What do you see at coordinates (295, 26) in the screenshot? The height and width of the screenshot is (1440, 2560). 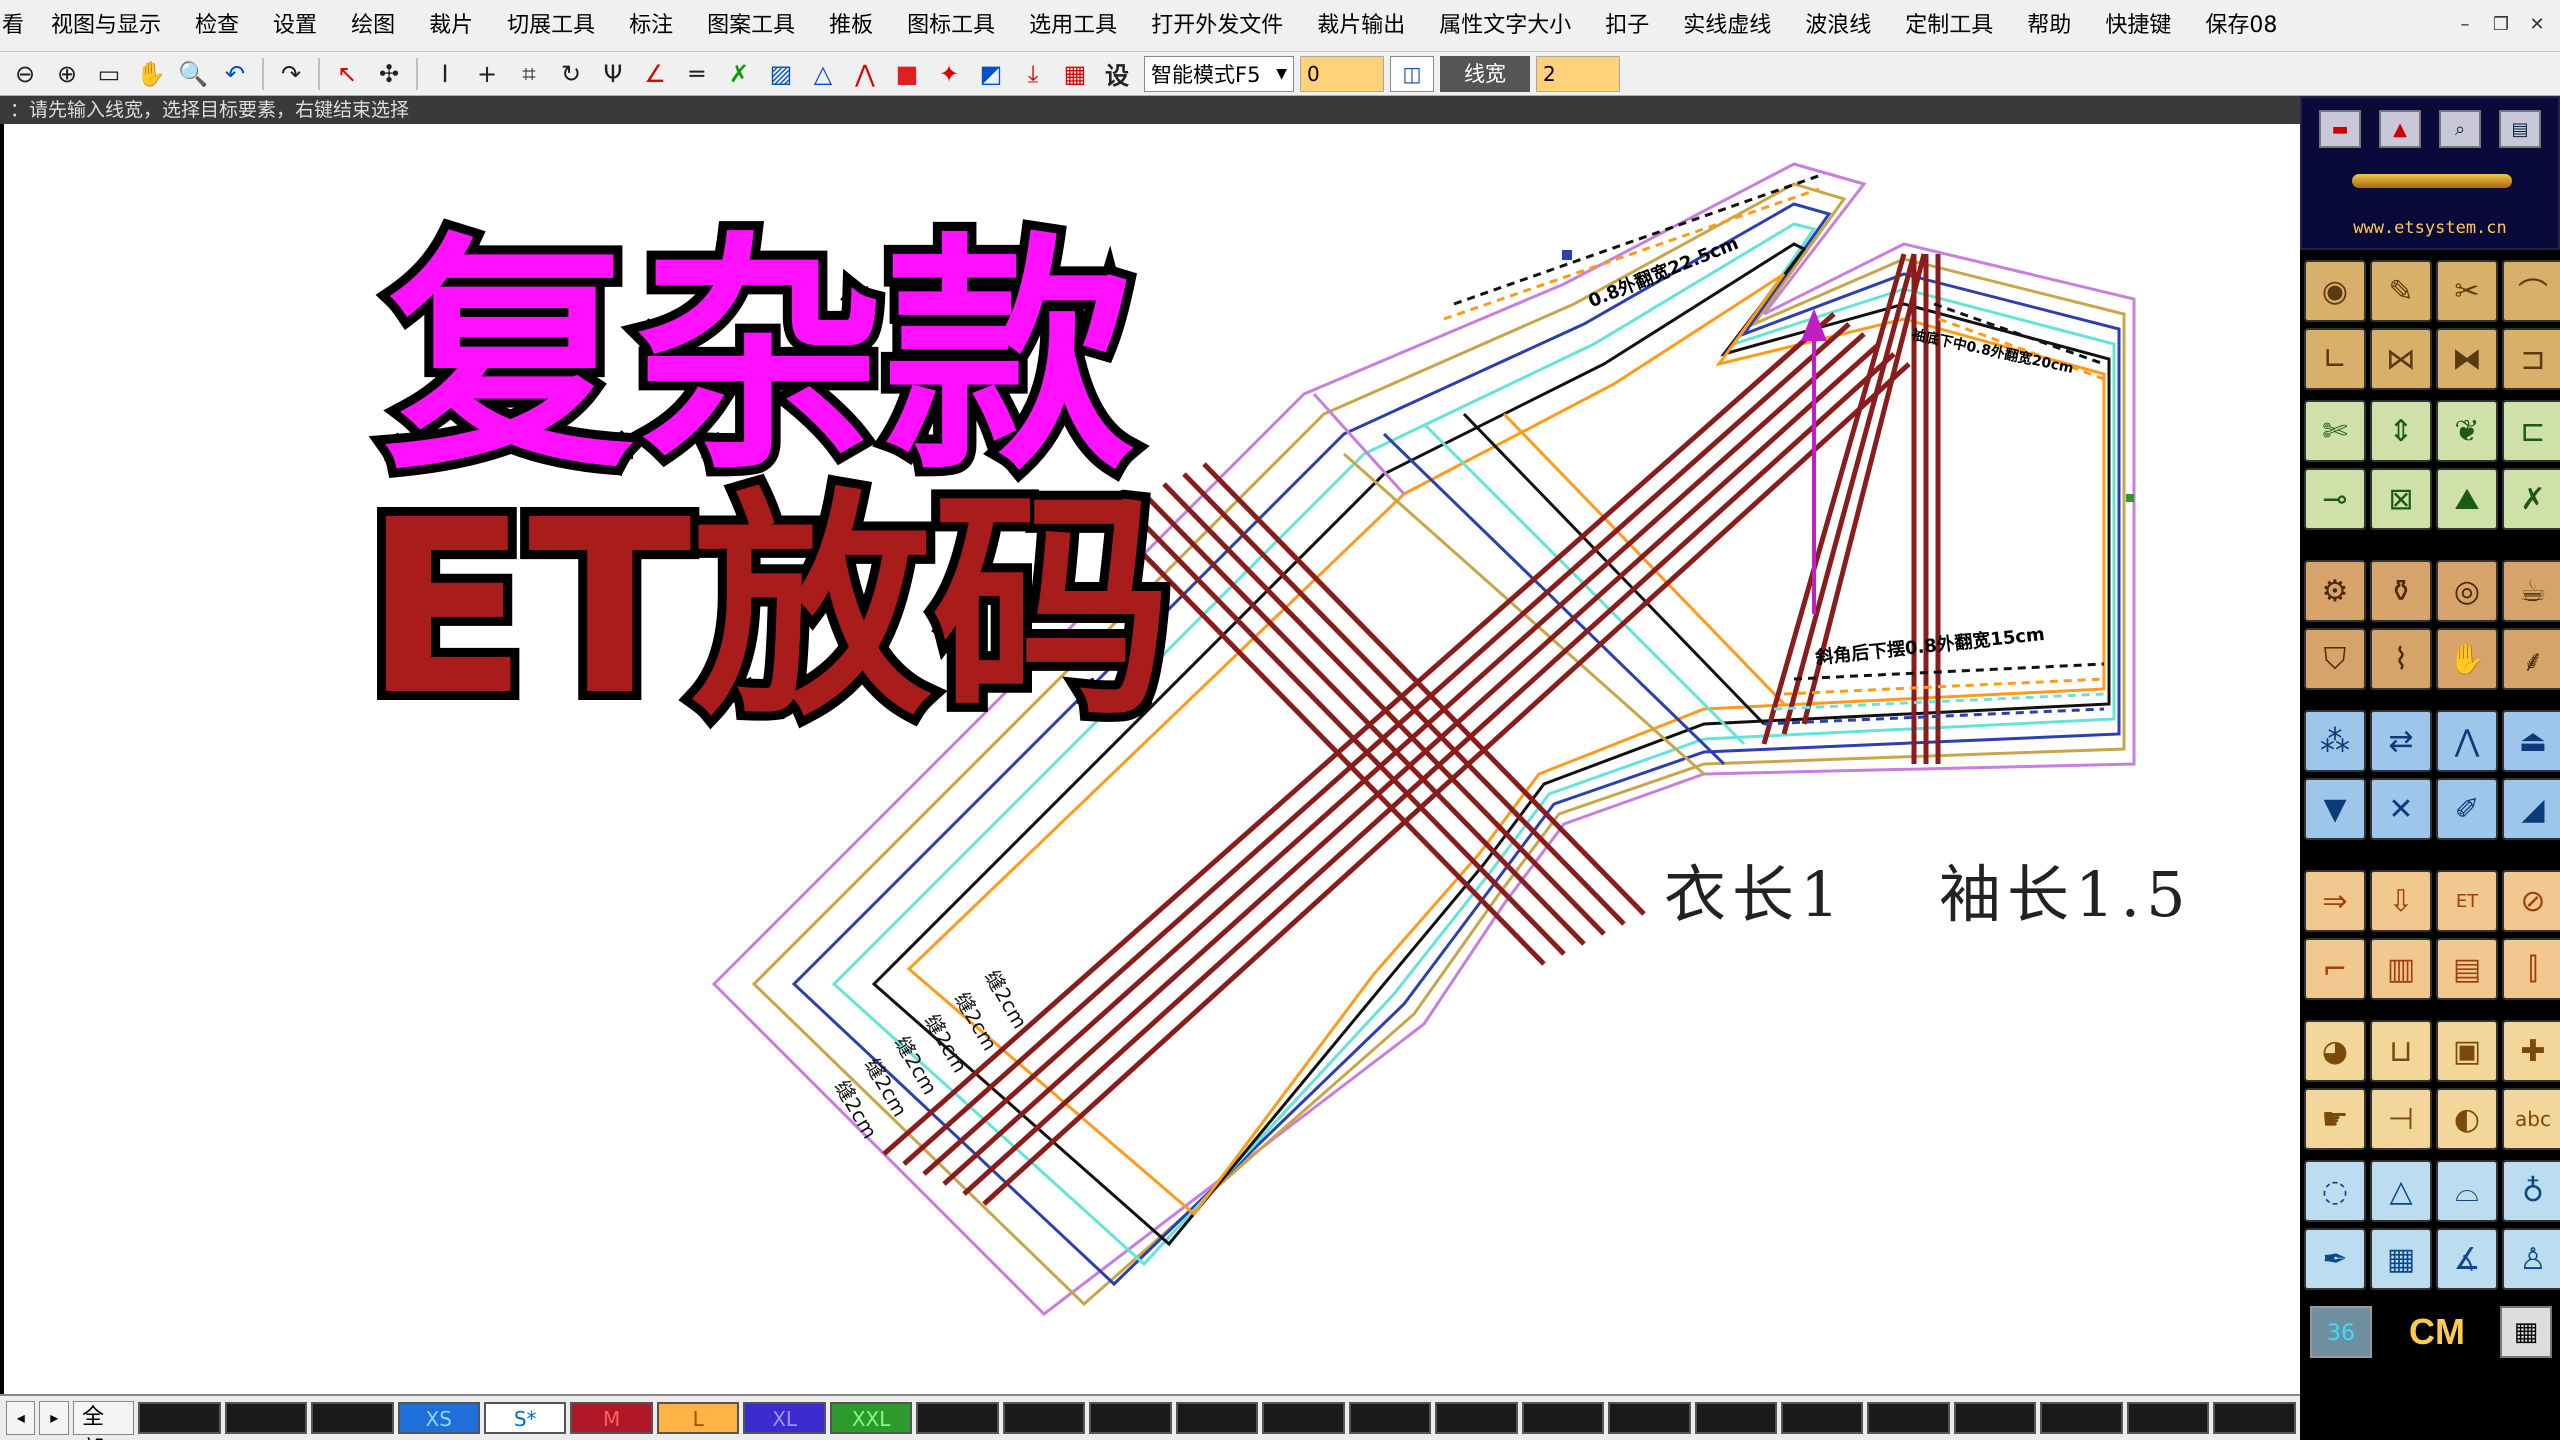 I see `menu-item-settings: 设置` at bounding box center [295, 26].